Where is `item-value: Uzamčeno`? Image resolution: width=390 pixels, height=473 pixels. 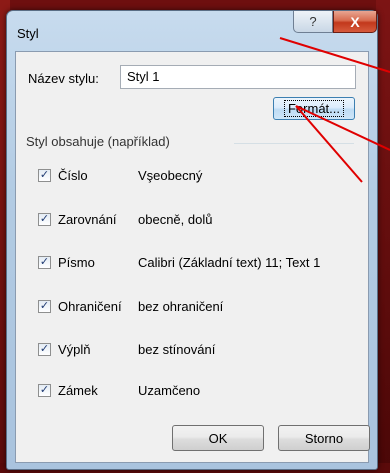
item-value: Uzamčeno is located at coordinates (169, 390).